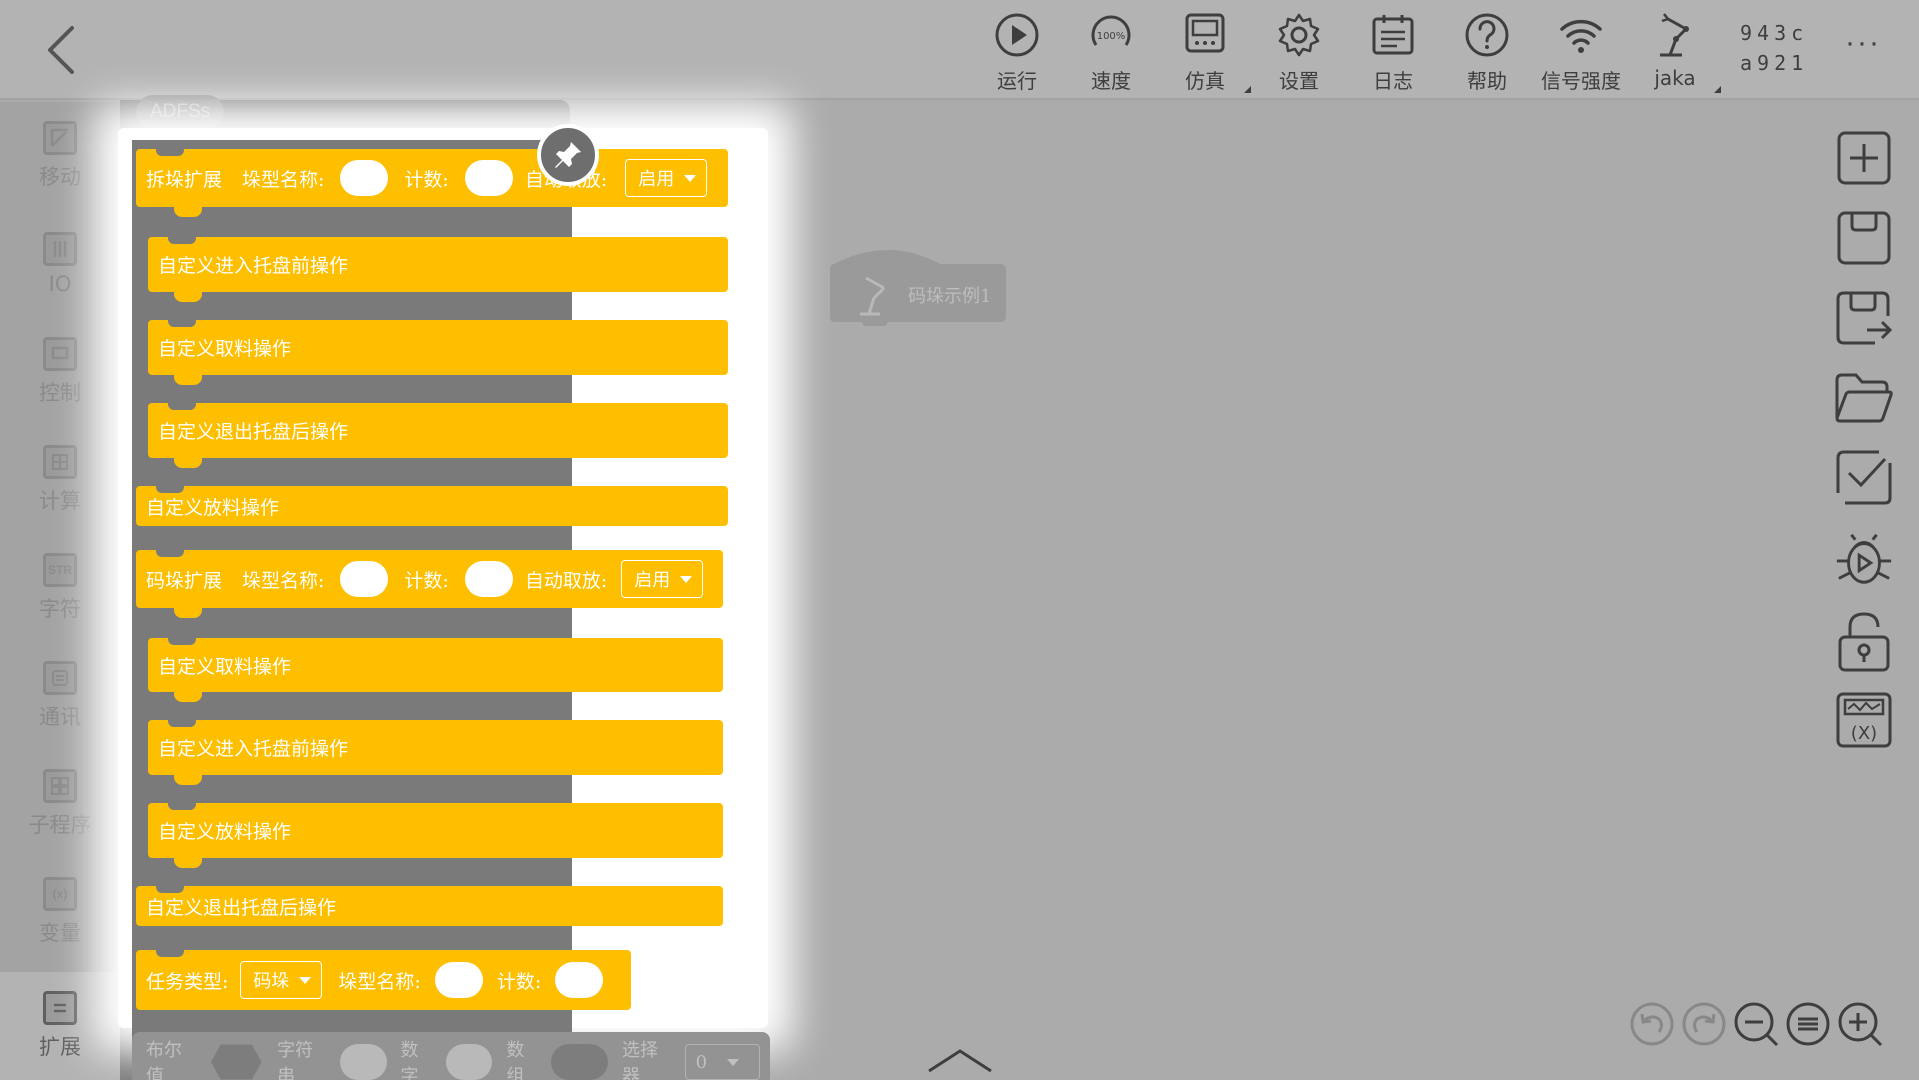 The height and width of the screenshot is (1080, 1919). Describe the element at coordinates (253, 266) in the screenshot. I see `depal-slot-1-label: 自定义进入托盘前操作` at that location.